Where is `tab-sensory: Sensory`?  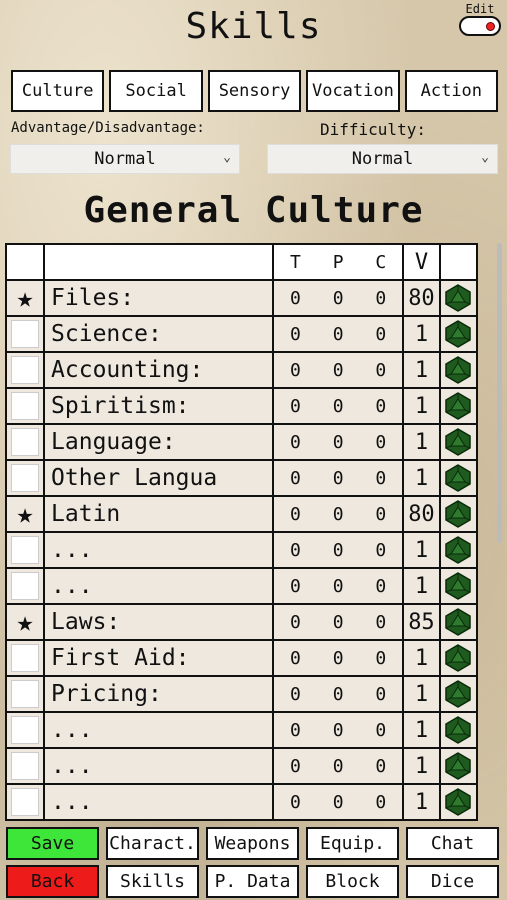 tab-sensory: Sensory is located at coordinates (254, 91).